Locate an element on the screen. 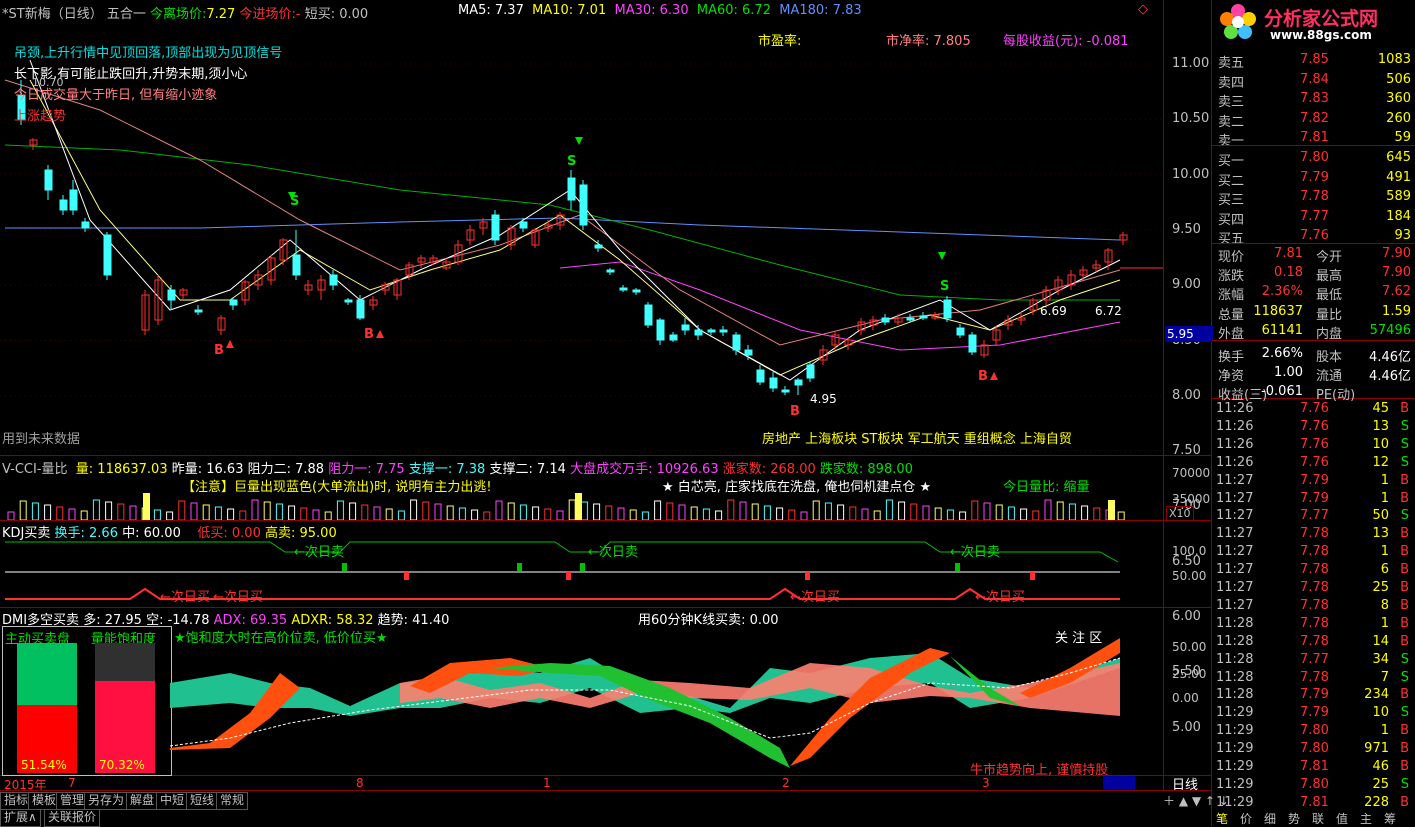 Image resolution: width=1415 pixels, height=827 pixels. vol-scale-x10: X10 is located at coordinates (1180, 513).